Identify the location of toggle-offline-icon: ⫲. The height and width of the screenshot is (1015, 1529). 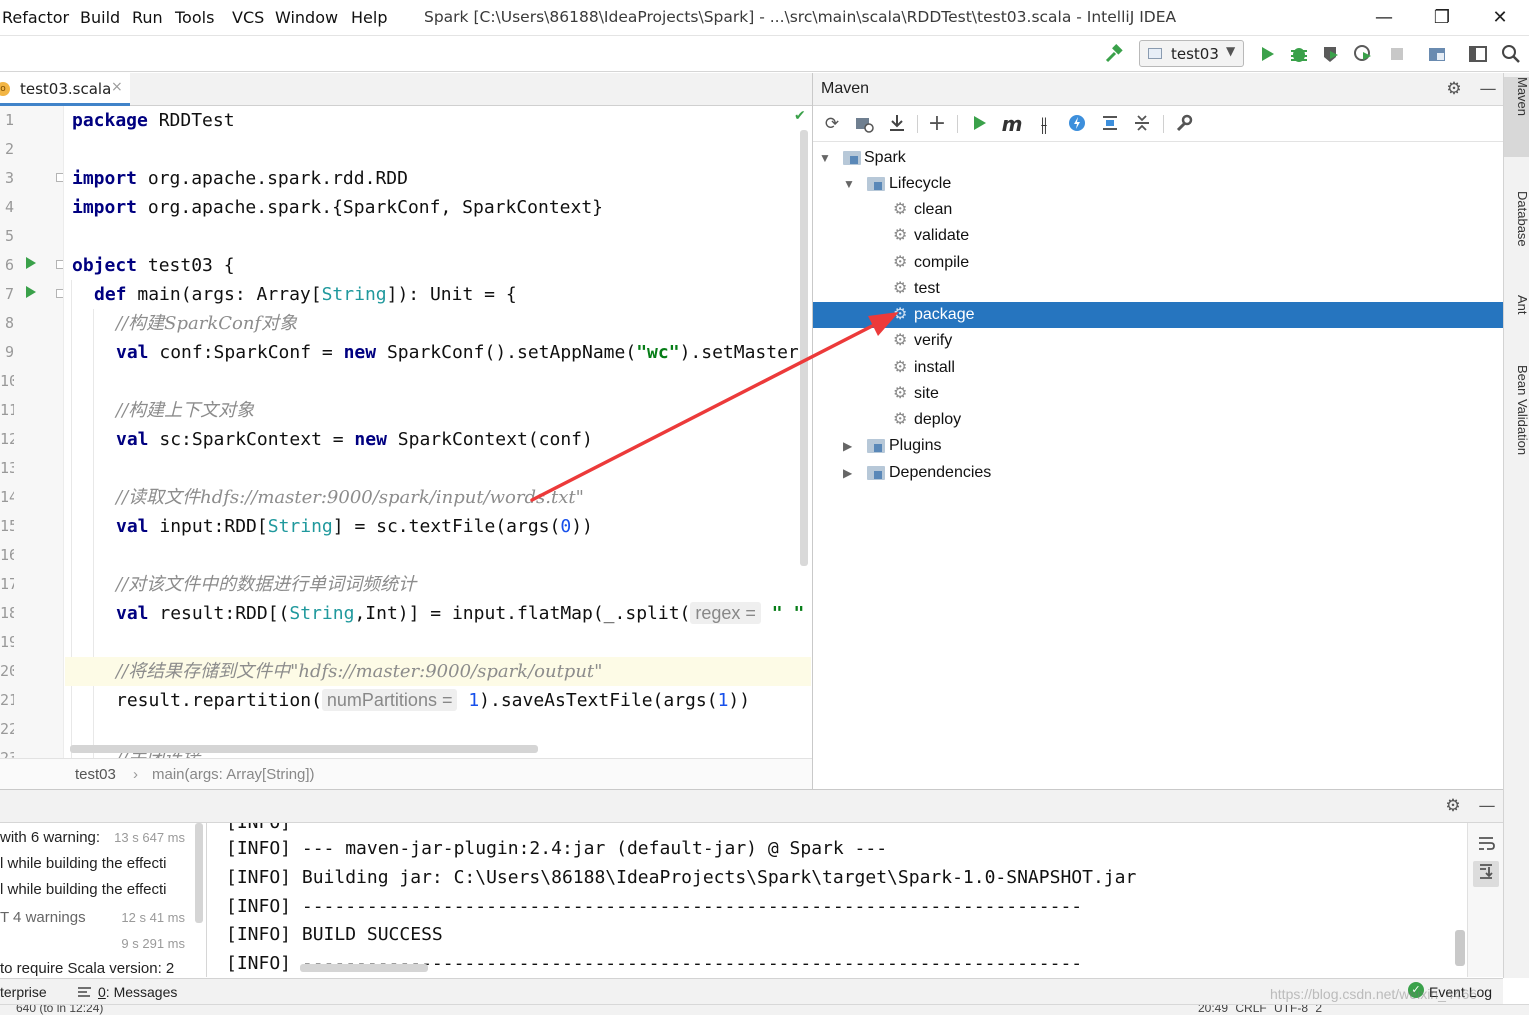
(1044, 124).